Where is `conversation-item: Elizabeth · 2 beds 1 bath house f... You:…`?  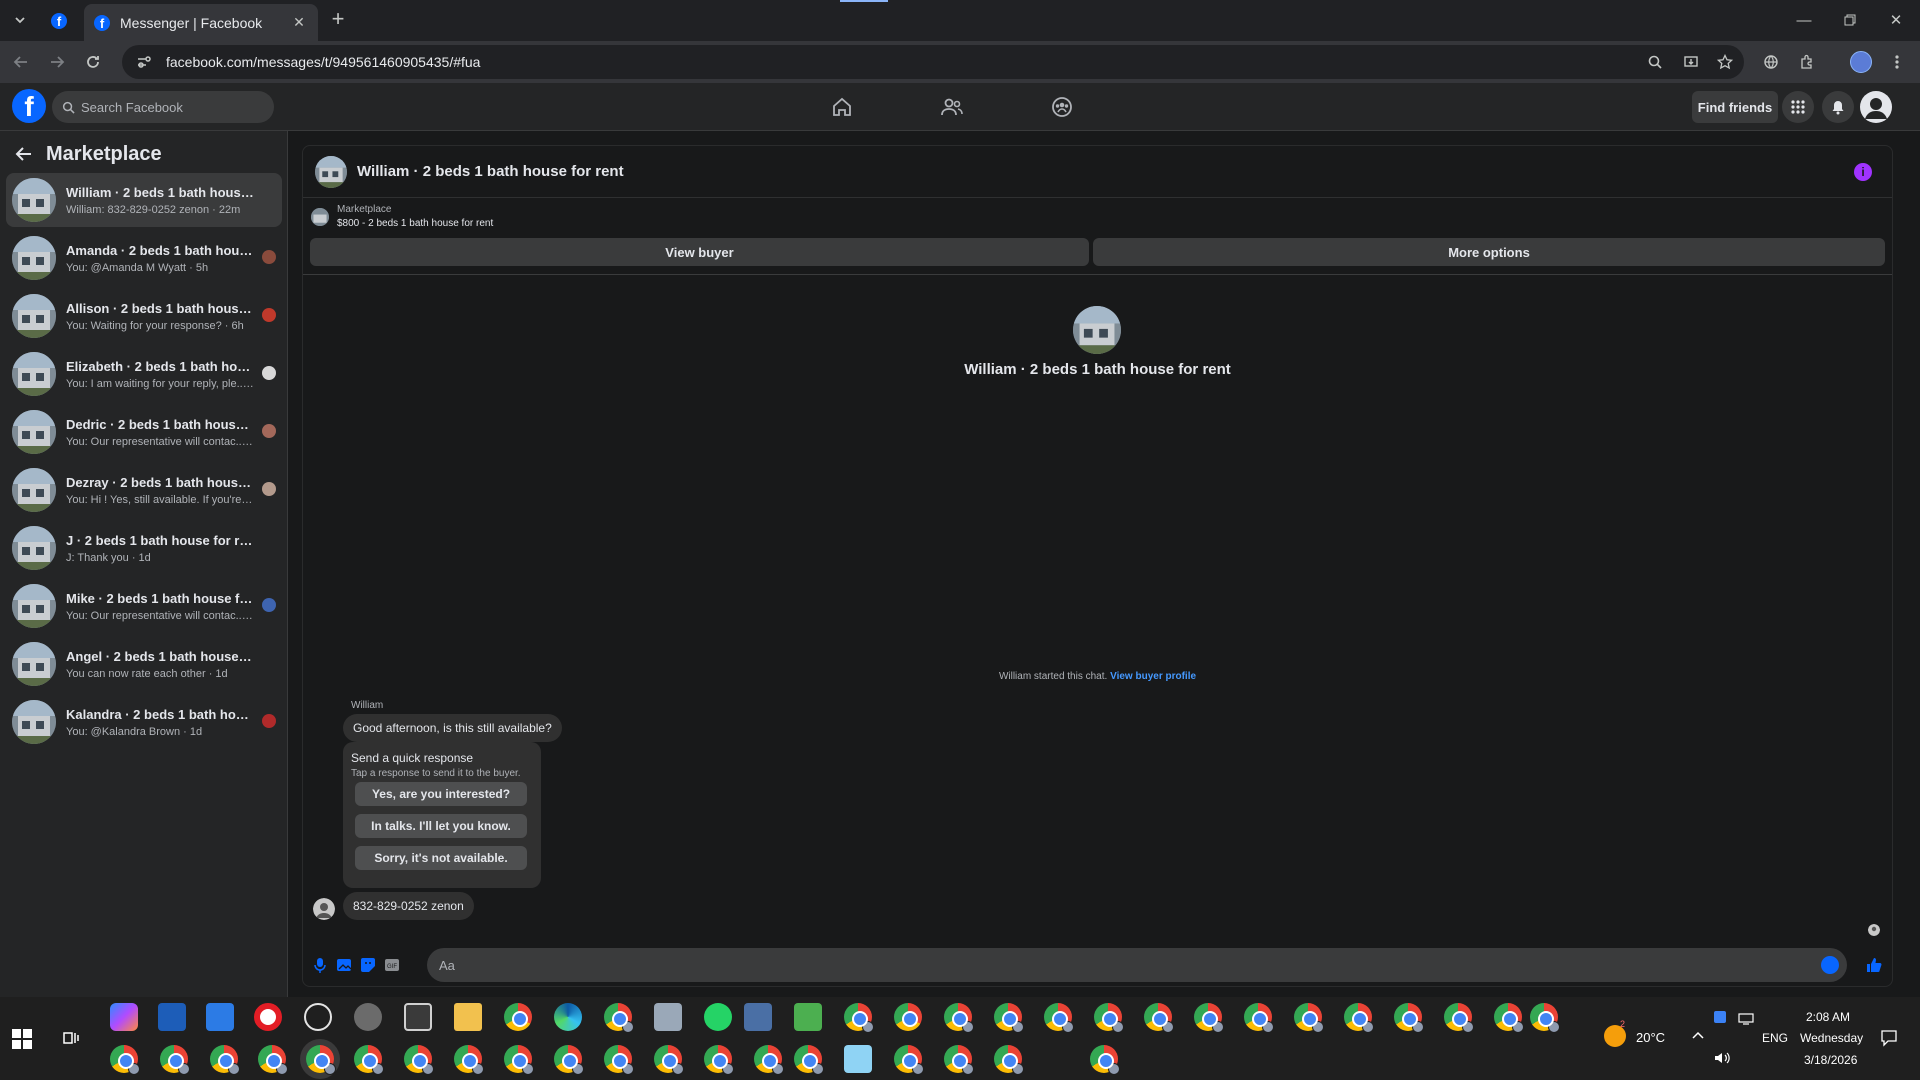 conversation-item: Elizabeth · 2 beds 1 bath house f... You:… is located at coordinates (144, 374).